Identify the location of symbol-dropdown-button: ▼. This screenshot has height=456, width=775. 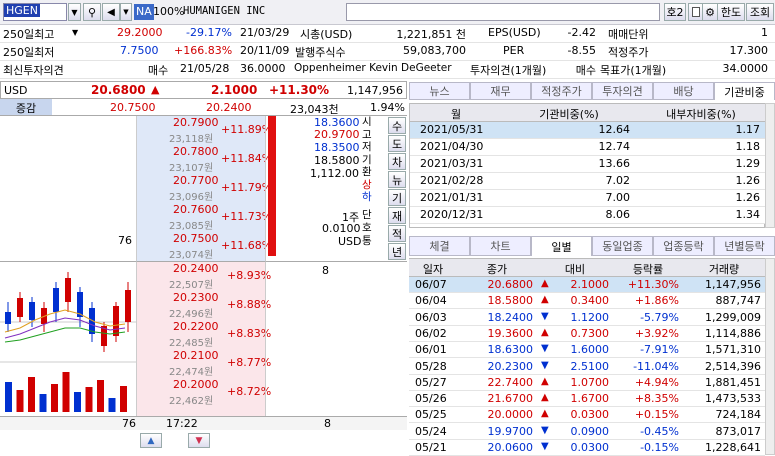
(74, 12).